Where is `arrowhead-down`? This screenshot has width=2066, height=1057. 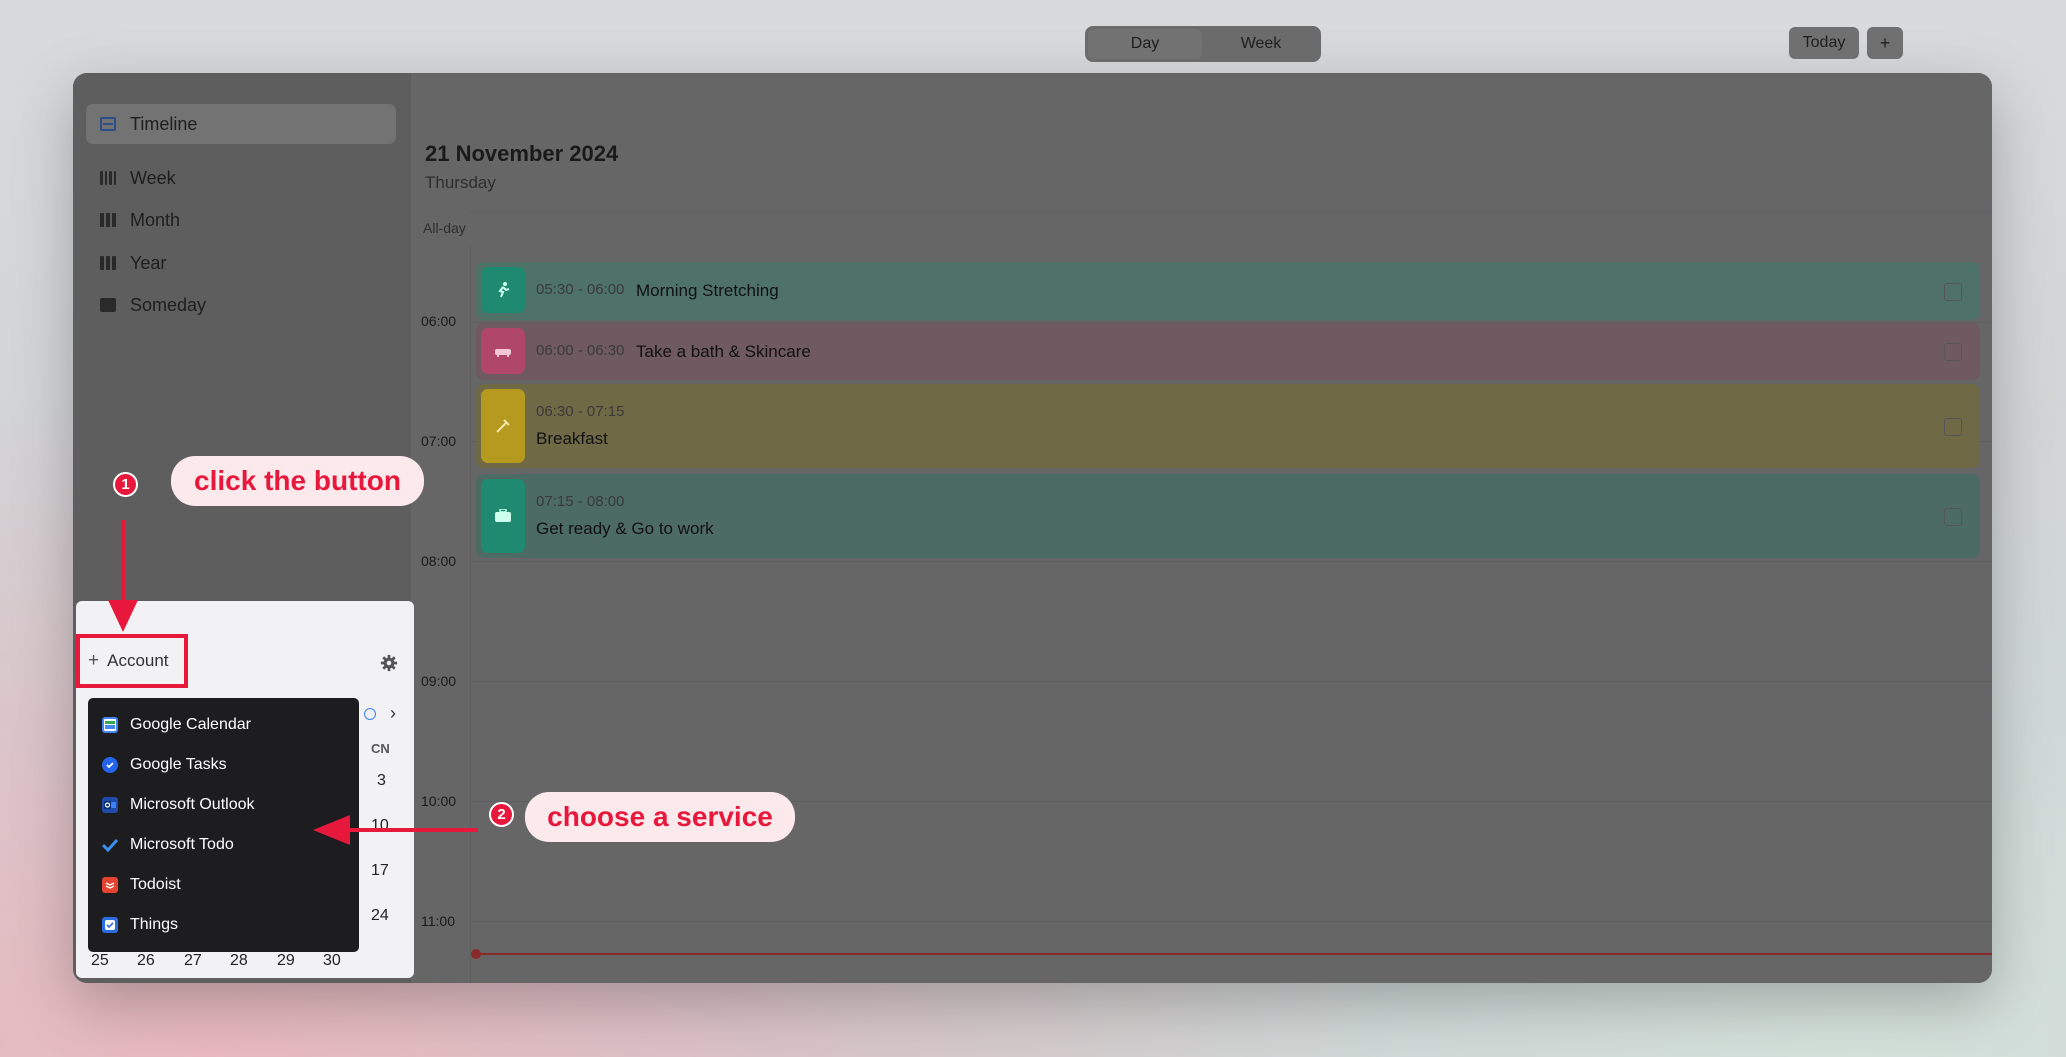
arrowhead-down is located at coordinates (123, 616).